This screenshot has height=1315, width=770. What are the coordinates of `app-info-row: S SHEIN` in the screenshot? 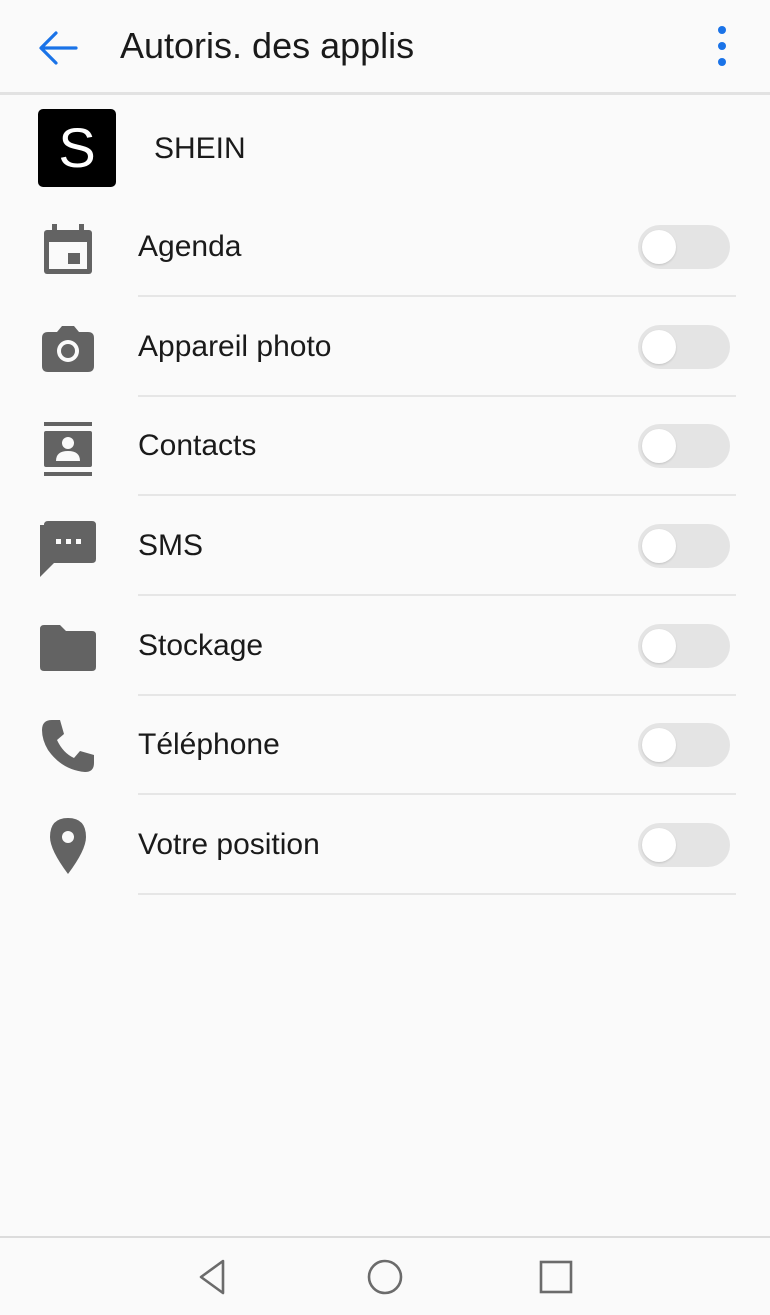 It's located at (385, 148).